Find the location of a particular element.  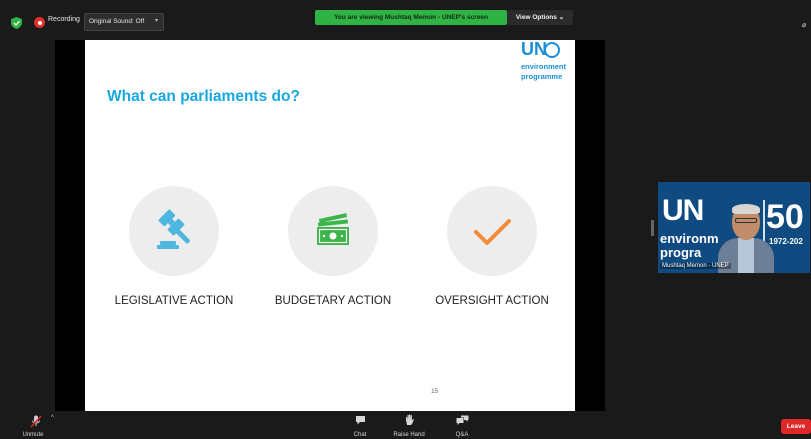

video-background-prog-text: progra is located at coordinates (681, 252).